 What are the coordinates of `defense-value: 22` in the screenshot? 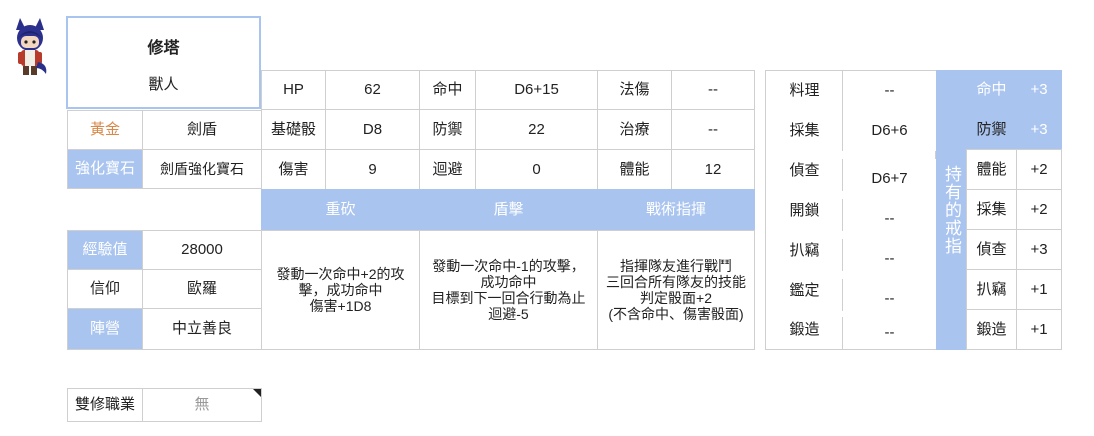 It's located at (536, 129).